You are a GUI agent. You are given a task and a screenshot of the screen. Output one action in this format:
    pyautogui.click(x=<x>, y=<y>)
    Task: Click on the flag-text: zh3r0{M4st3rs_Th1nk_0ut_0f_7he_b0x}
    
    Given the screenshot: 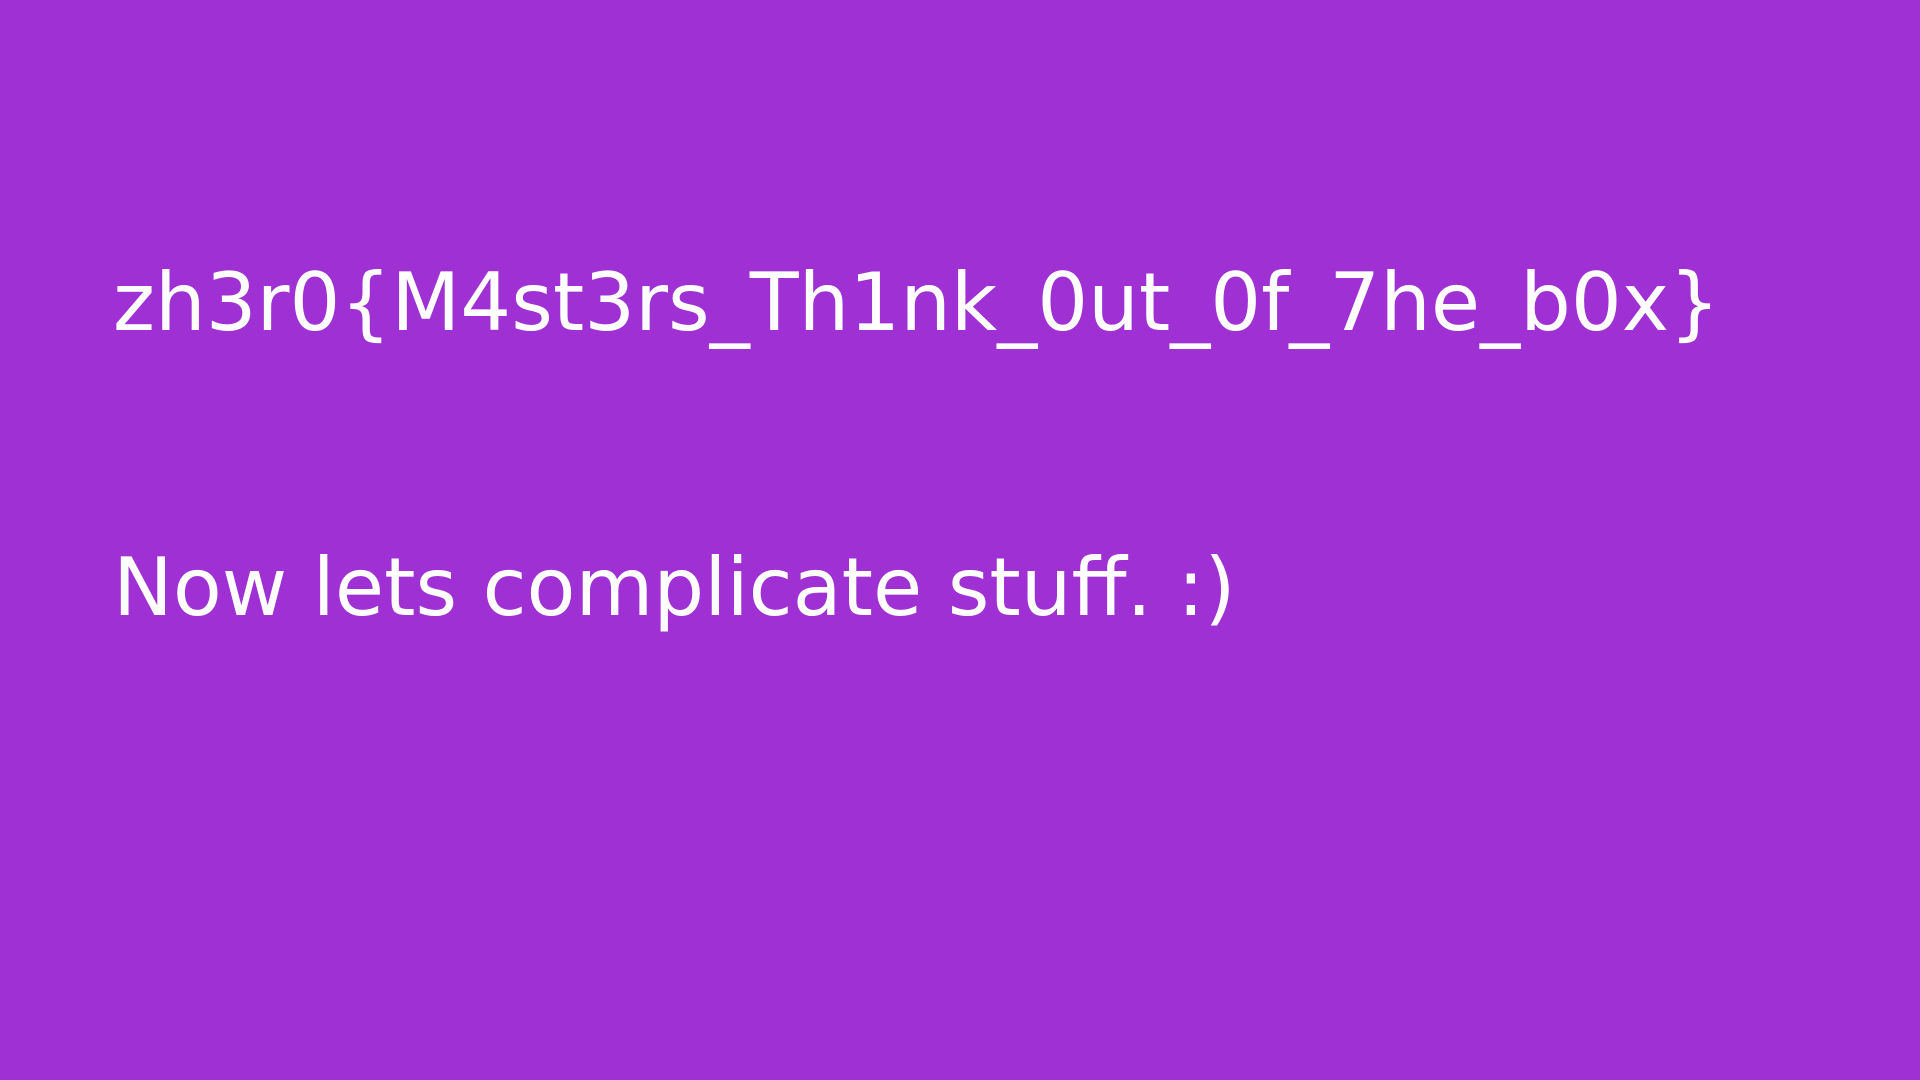 What is the action you would take?
    pyautogui.click(x=916, y=302)
    